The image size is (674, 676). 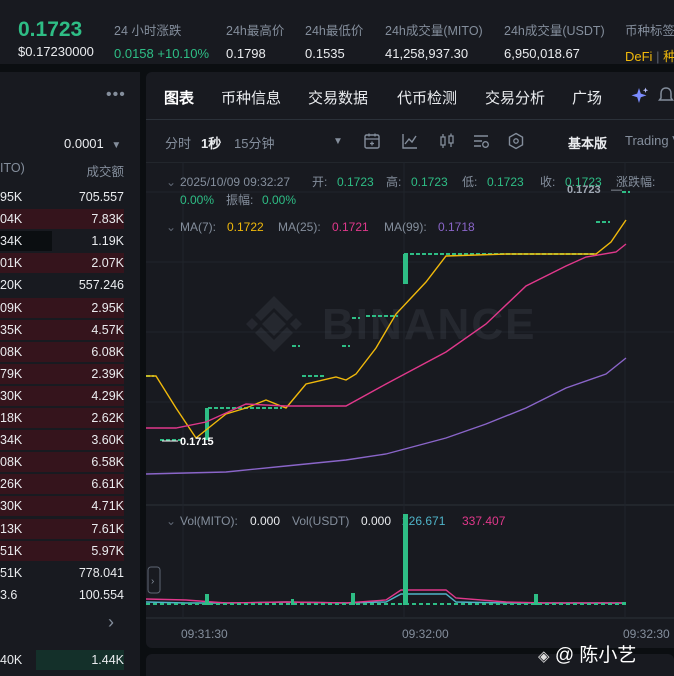 I want to click on vol-base-stat: 24h成交量(MITO) 41,258,937.30, so click(x=434, y=40).